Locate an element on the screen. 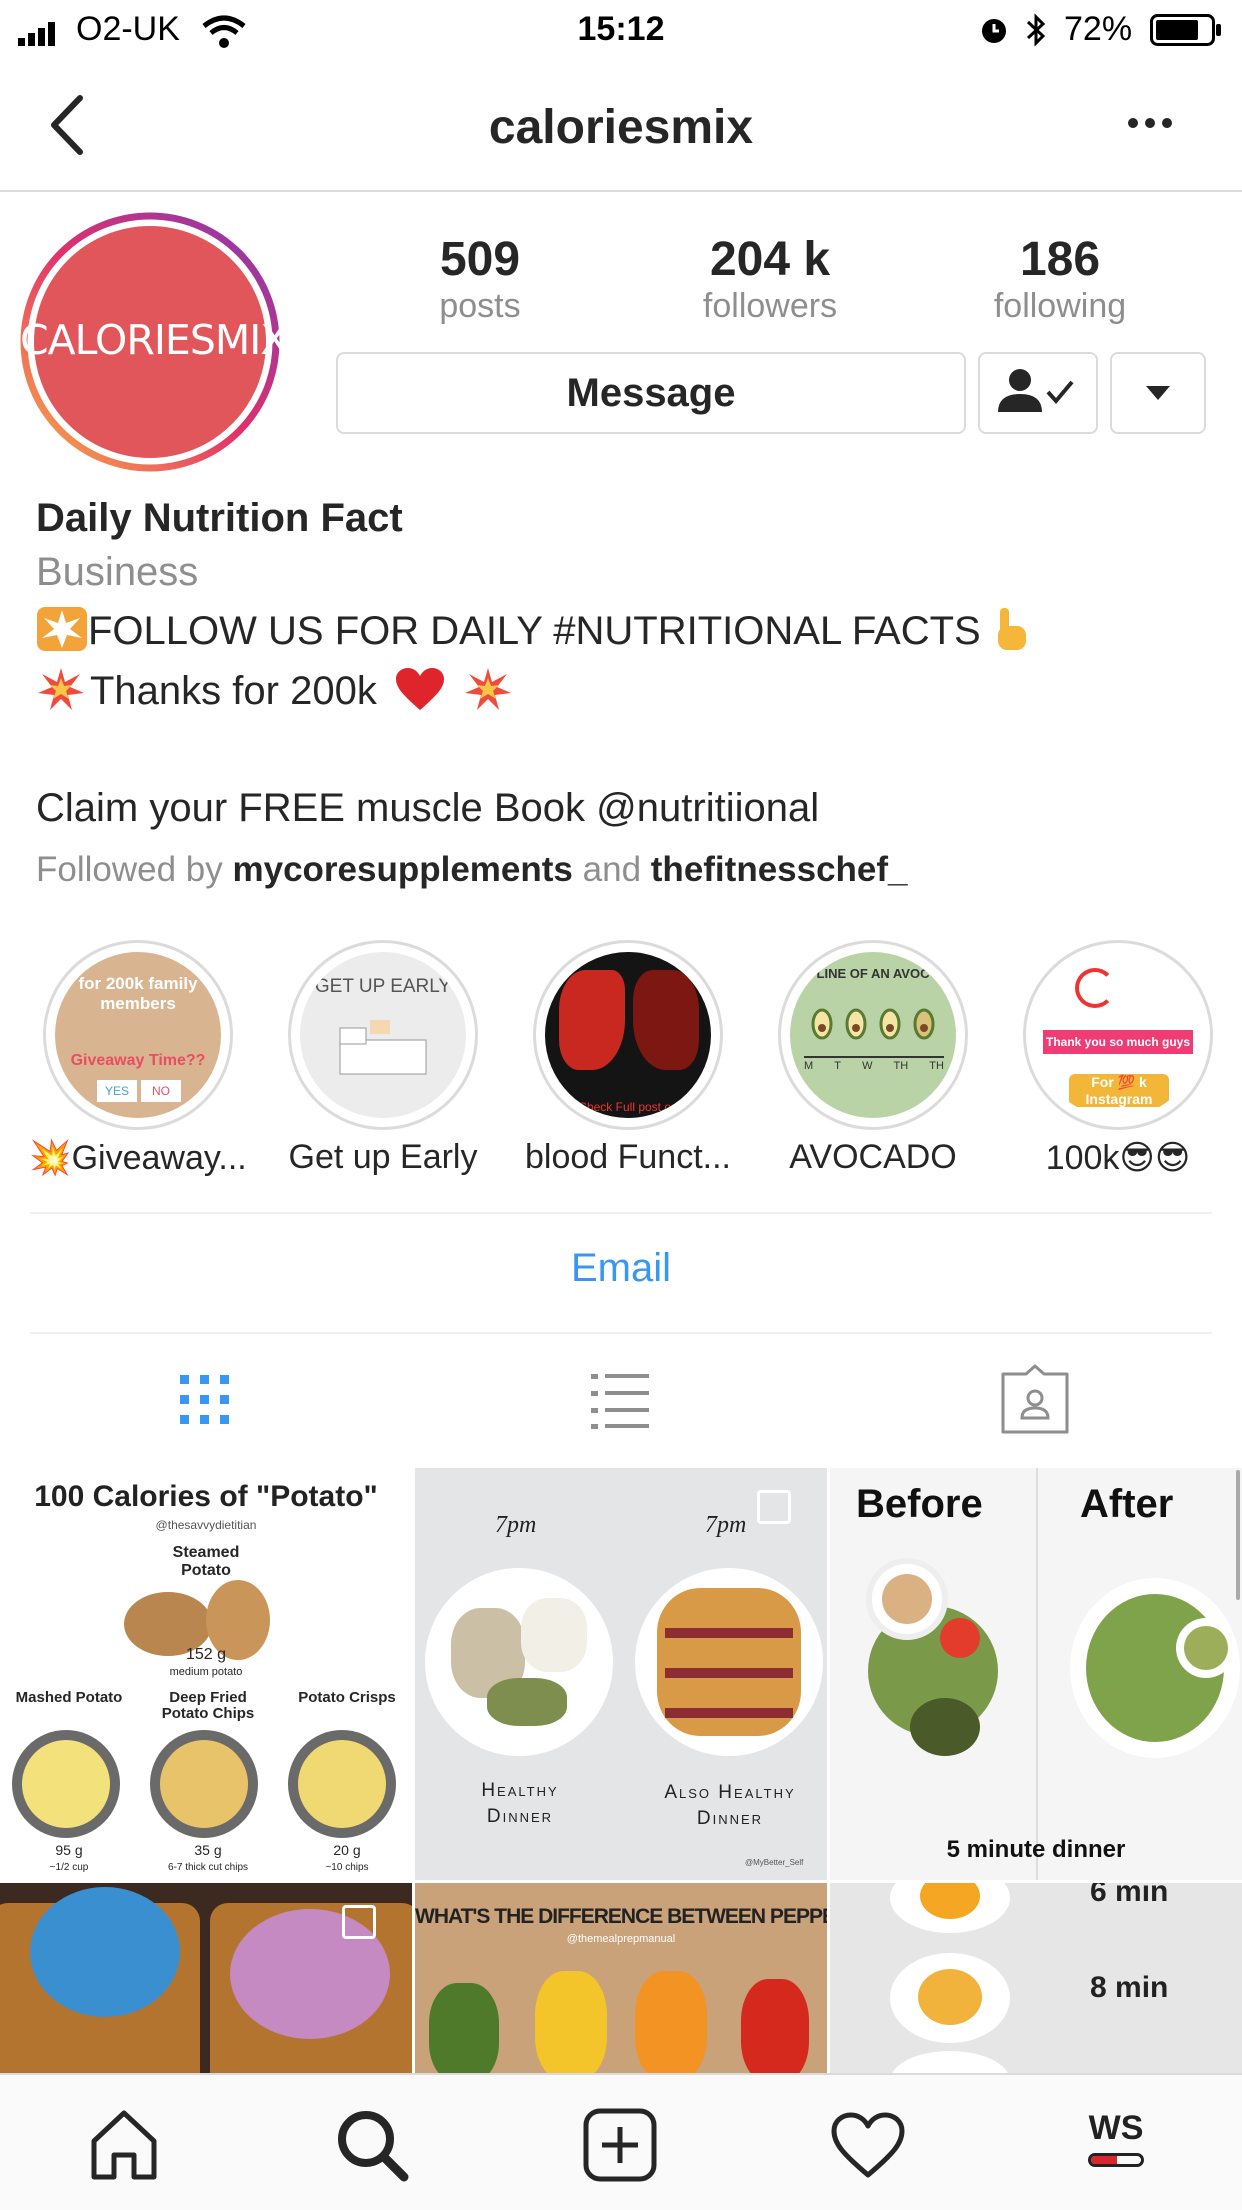 This screenshot has width=1242, height=2210. clock: 15:12 is located at coordinates (621, 29).